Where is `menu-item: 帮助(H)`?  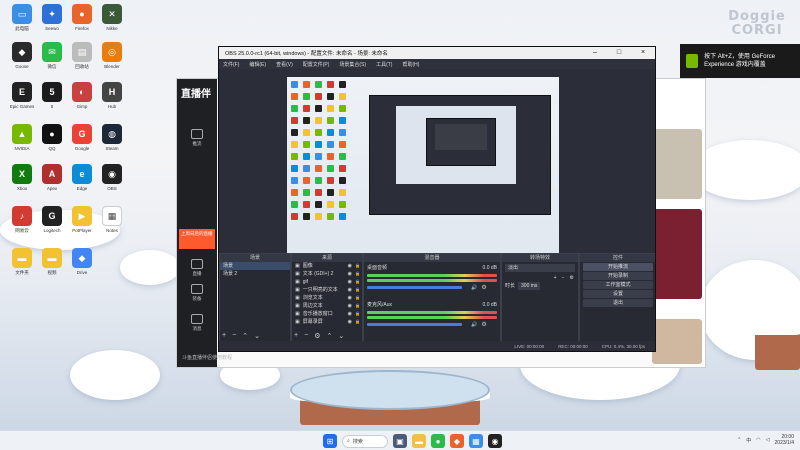
menu-item: 帮助(H) is located at coordinates (410, 64).